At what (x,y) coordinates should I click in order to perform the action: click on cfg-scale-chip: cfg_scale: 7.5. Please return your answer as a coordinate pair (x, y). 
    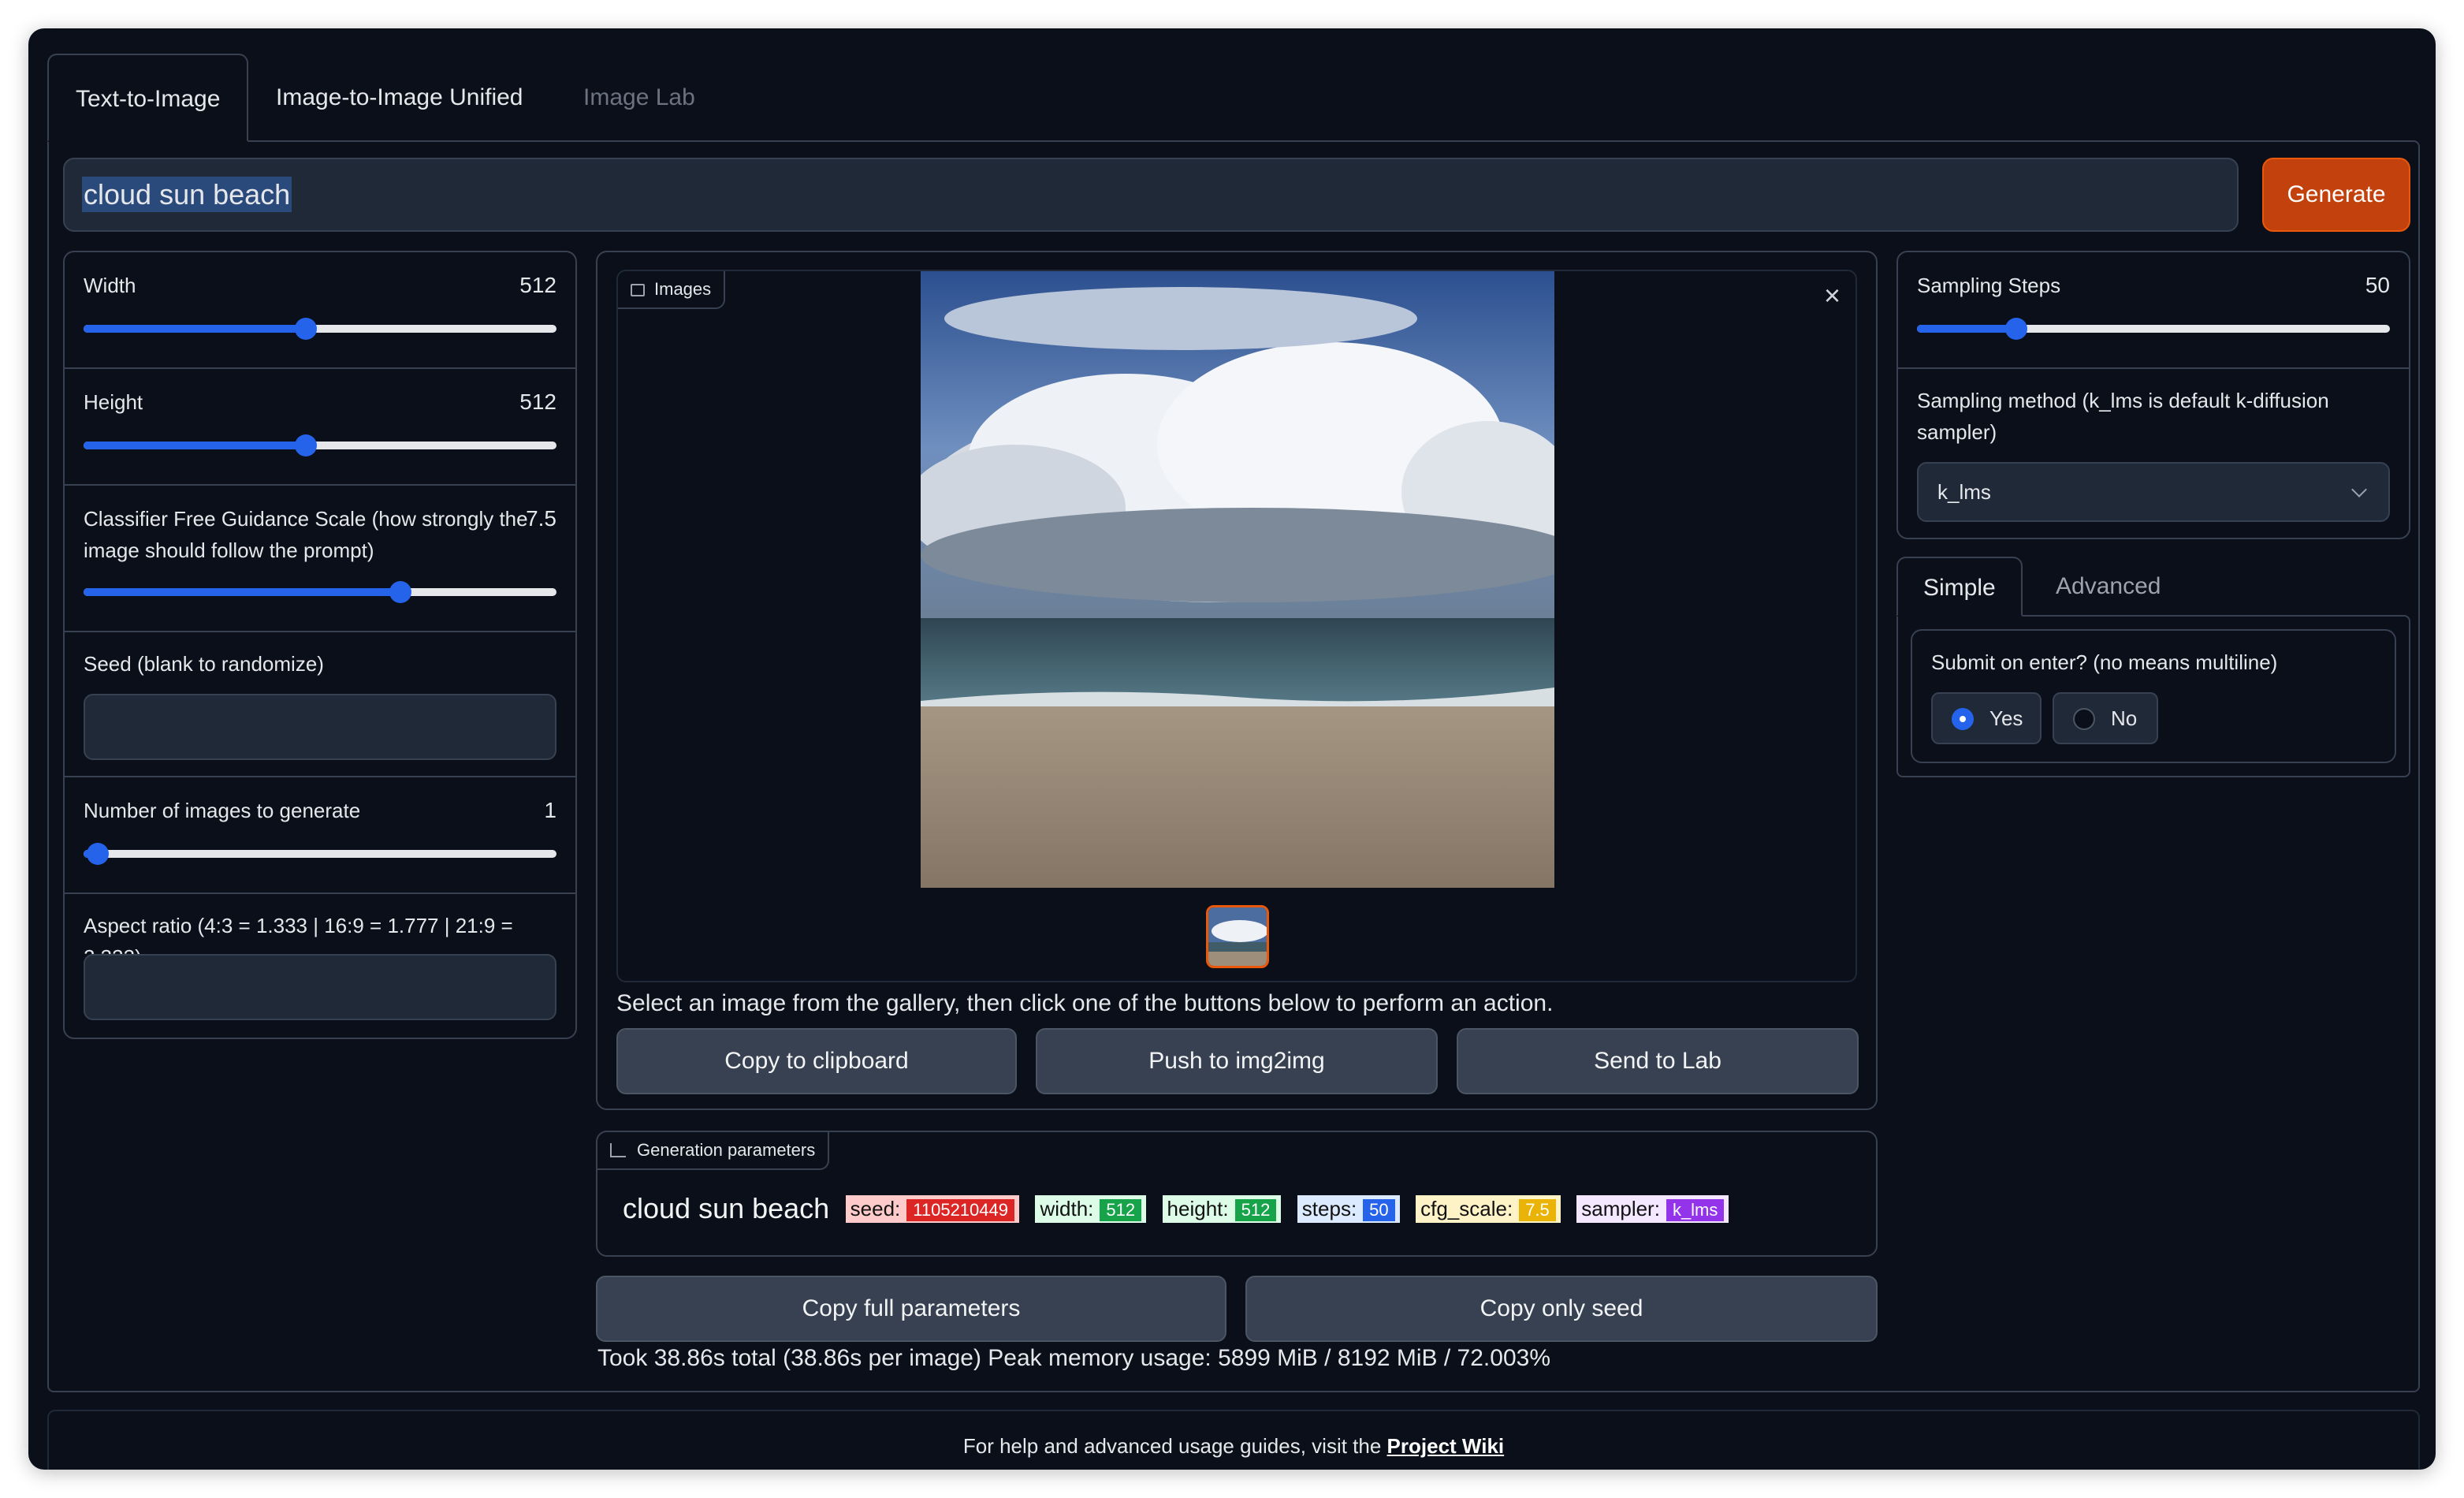
    Looking at the image, I should click on (1488, 1208).